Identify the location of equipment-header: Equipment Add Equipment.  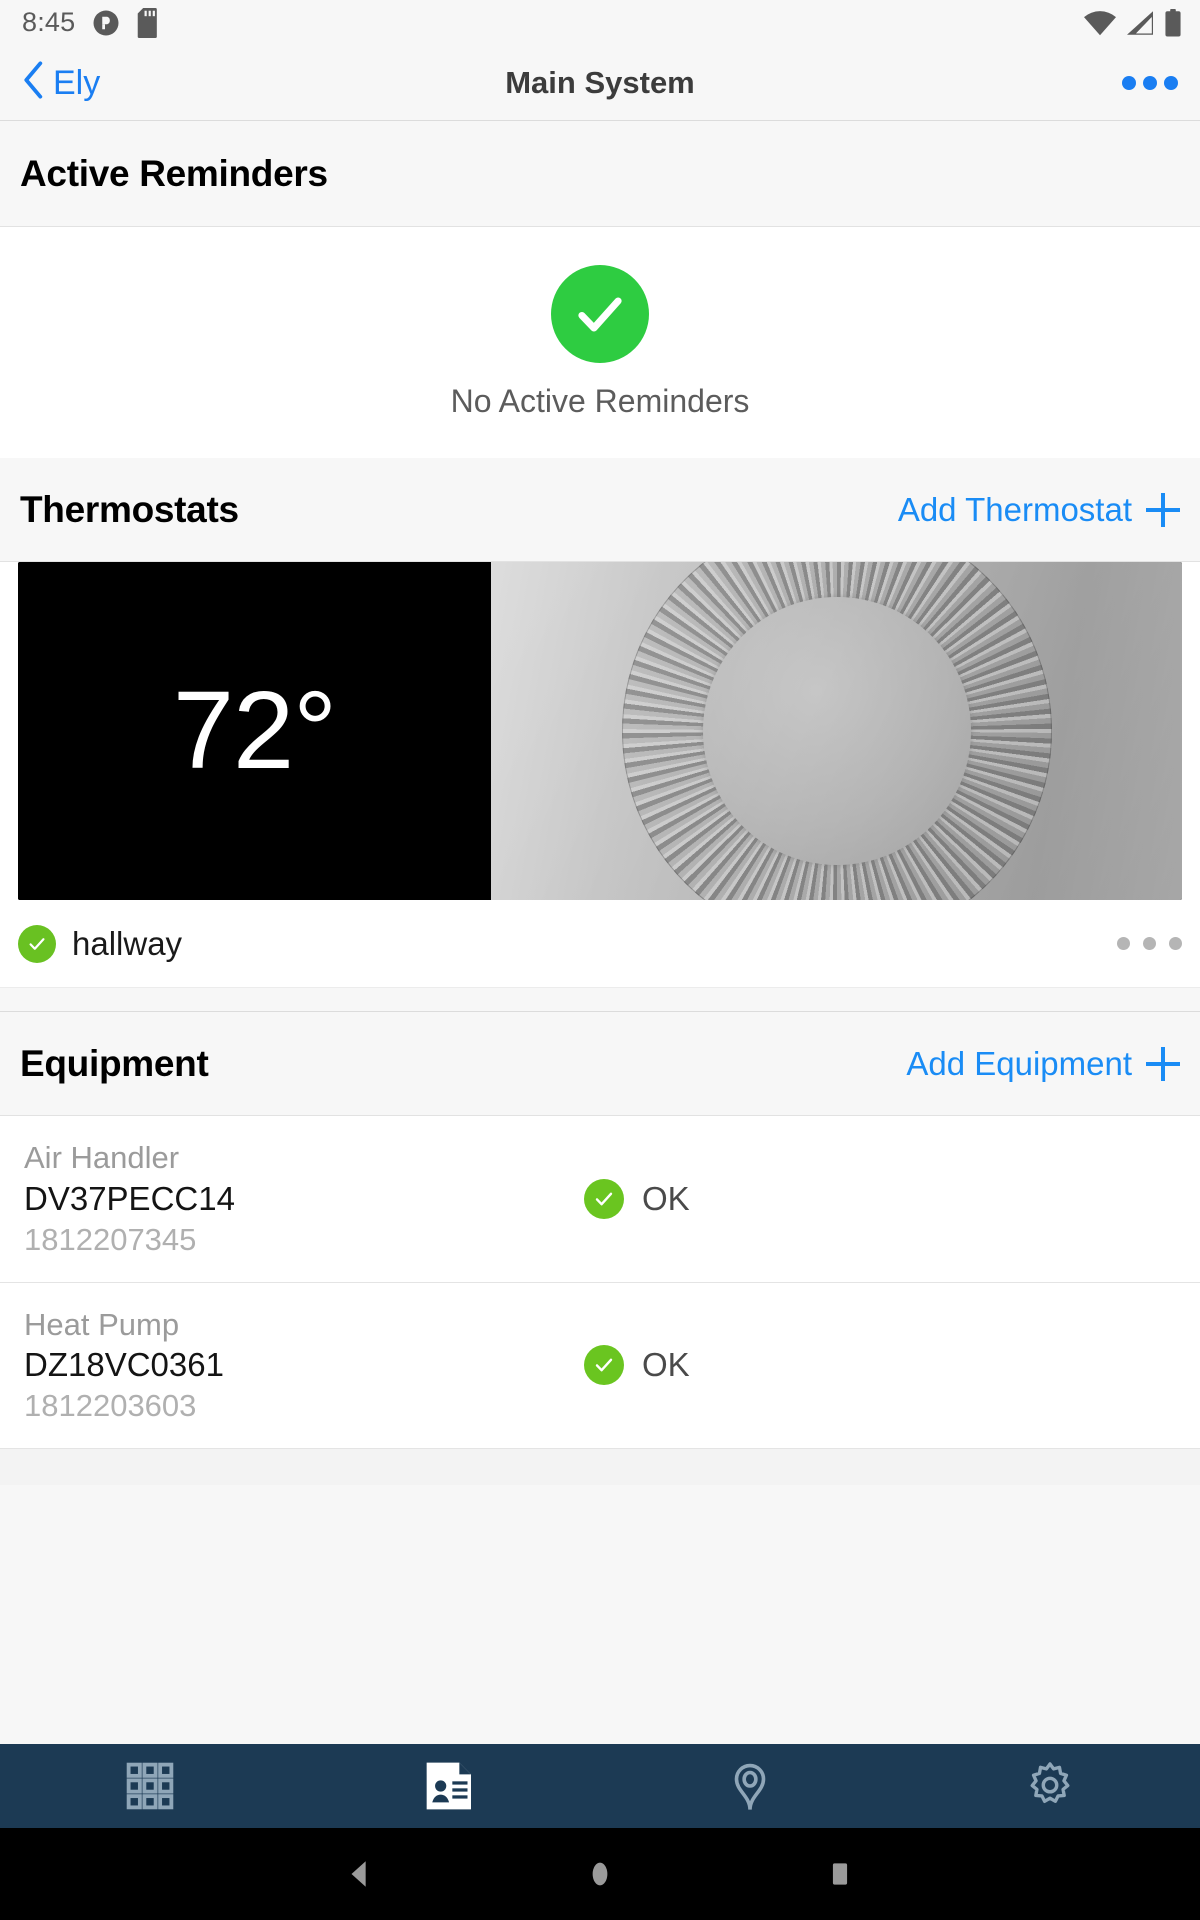
(600, 1064).